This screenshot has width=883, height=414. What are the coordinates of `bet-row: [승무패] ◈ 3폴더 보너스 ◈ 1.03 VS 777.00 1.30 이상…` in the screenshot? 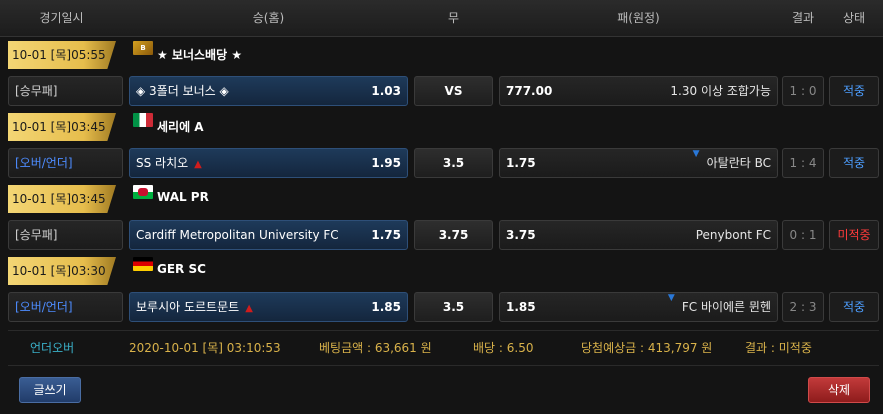 It's located at (441, 91).